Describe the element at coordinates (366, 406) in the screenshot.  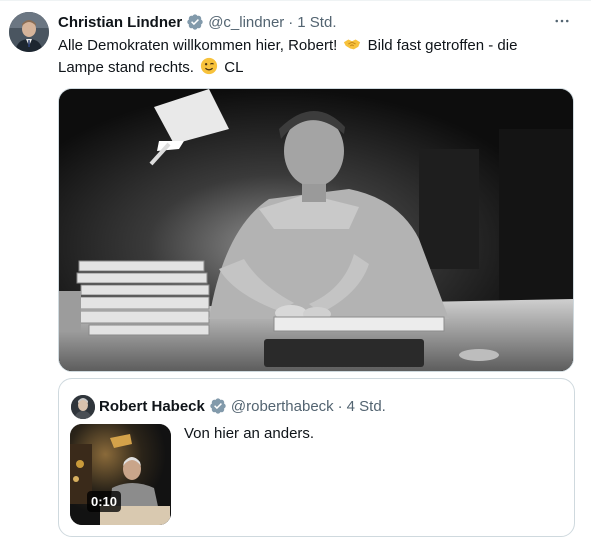
I see `quoted-tweet-time: 4 Std.` at that location.